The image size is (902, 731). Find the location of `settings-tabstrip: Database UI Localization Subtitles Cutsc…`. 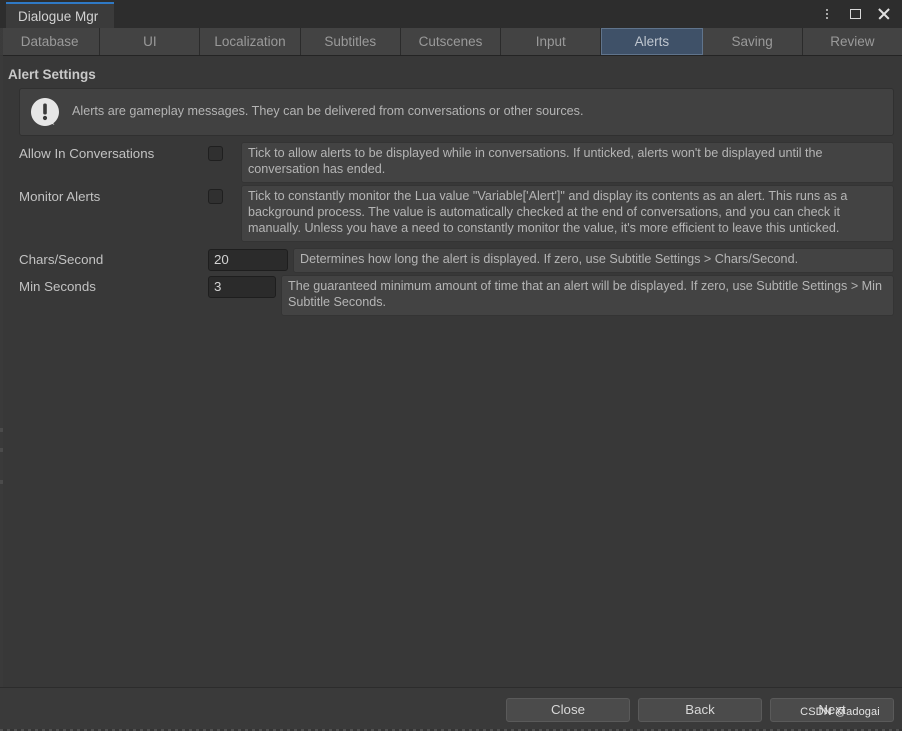

settings-tabstrip: Database UI Localization Subtitles Cutsc… is located at coordinates (451, 42).